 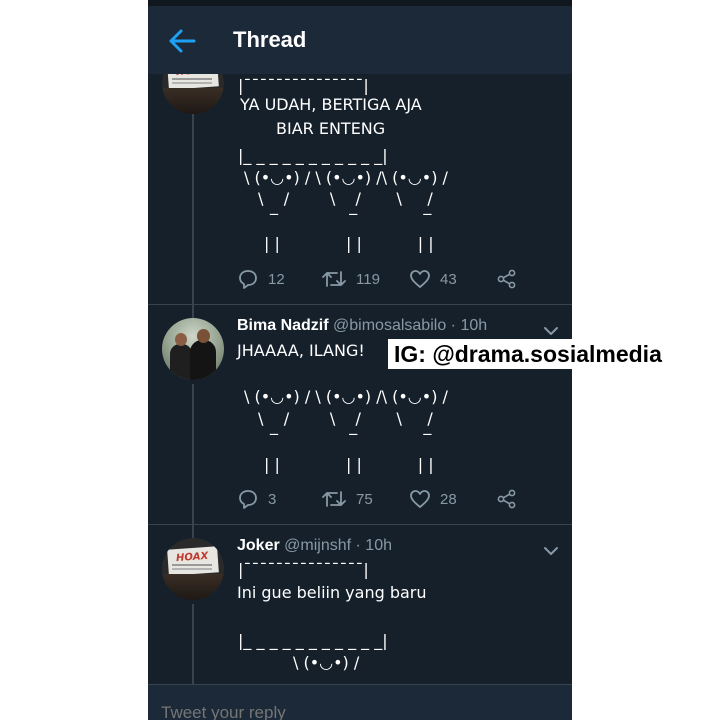 I want to click on watermark-overlay: IG: @drama.sosialmedia, so click(x=544, y=354).